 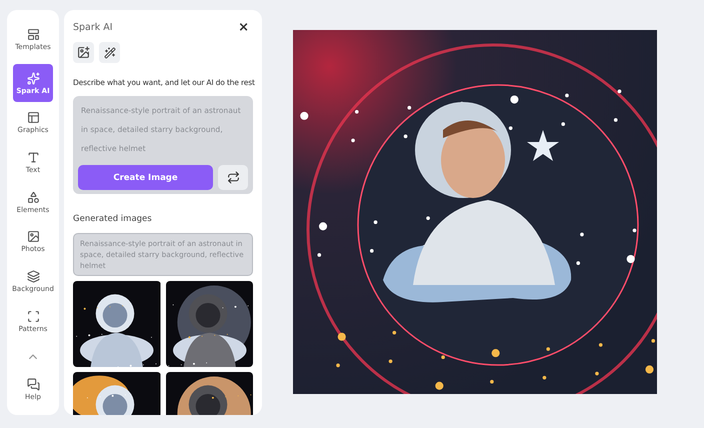 I want to click on create-image-button: Create Image, so click(x=145, y=177).